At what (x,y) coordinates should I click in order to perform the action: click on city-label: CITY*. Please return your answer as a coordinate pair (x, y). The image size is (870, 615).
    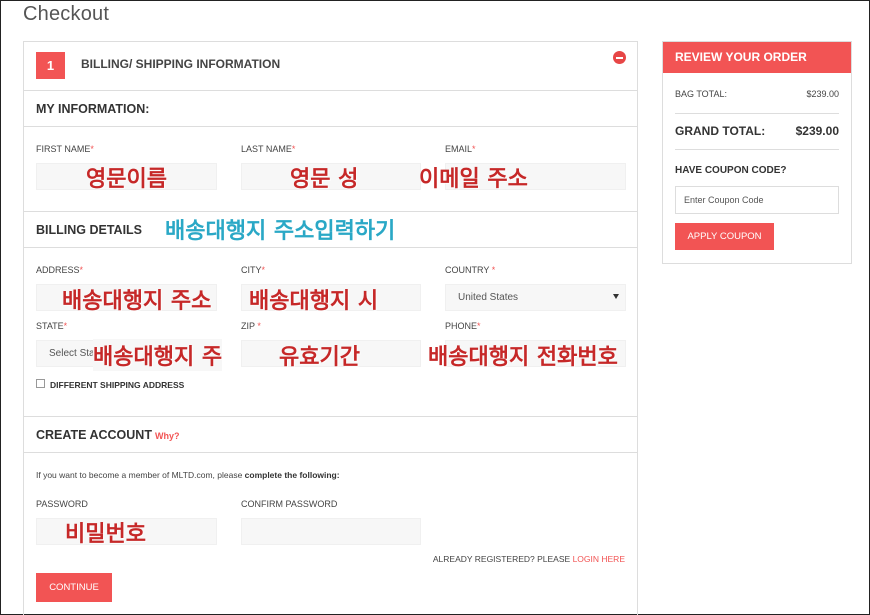
    Looking at the image, I should click on (253, 270).